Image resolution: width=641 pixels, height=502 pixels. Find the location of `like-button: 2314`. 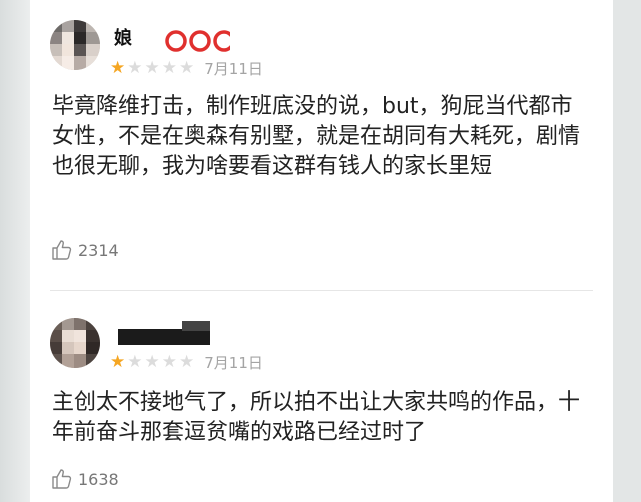

like-button: 2314 is located at coordinates (84, 250).